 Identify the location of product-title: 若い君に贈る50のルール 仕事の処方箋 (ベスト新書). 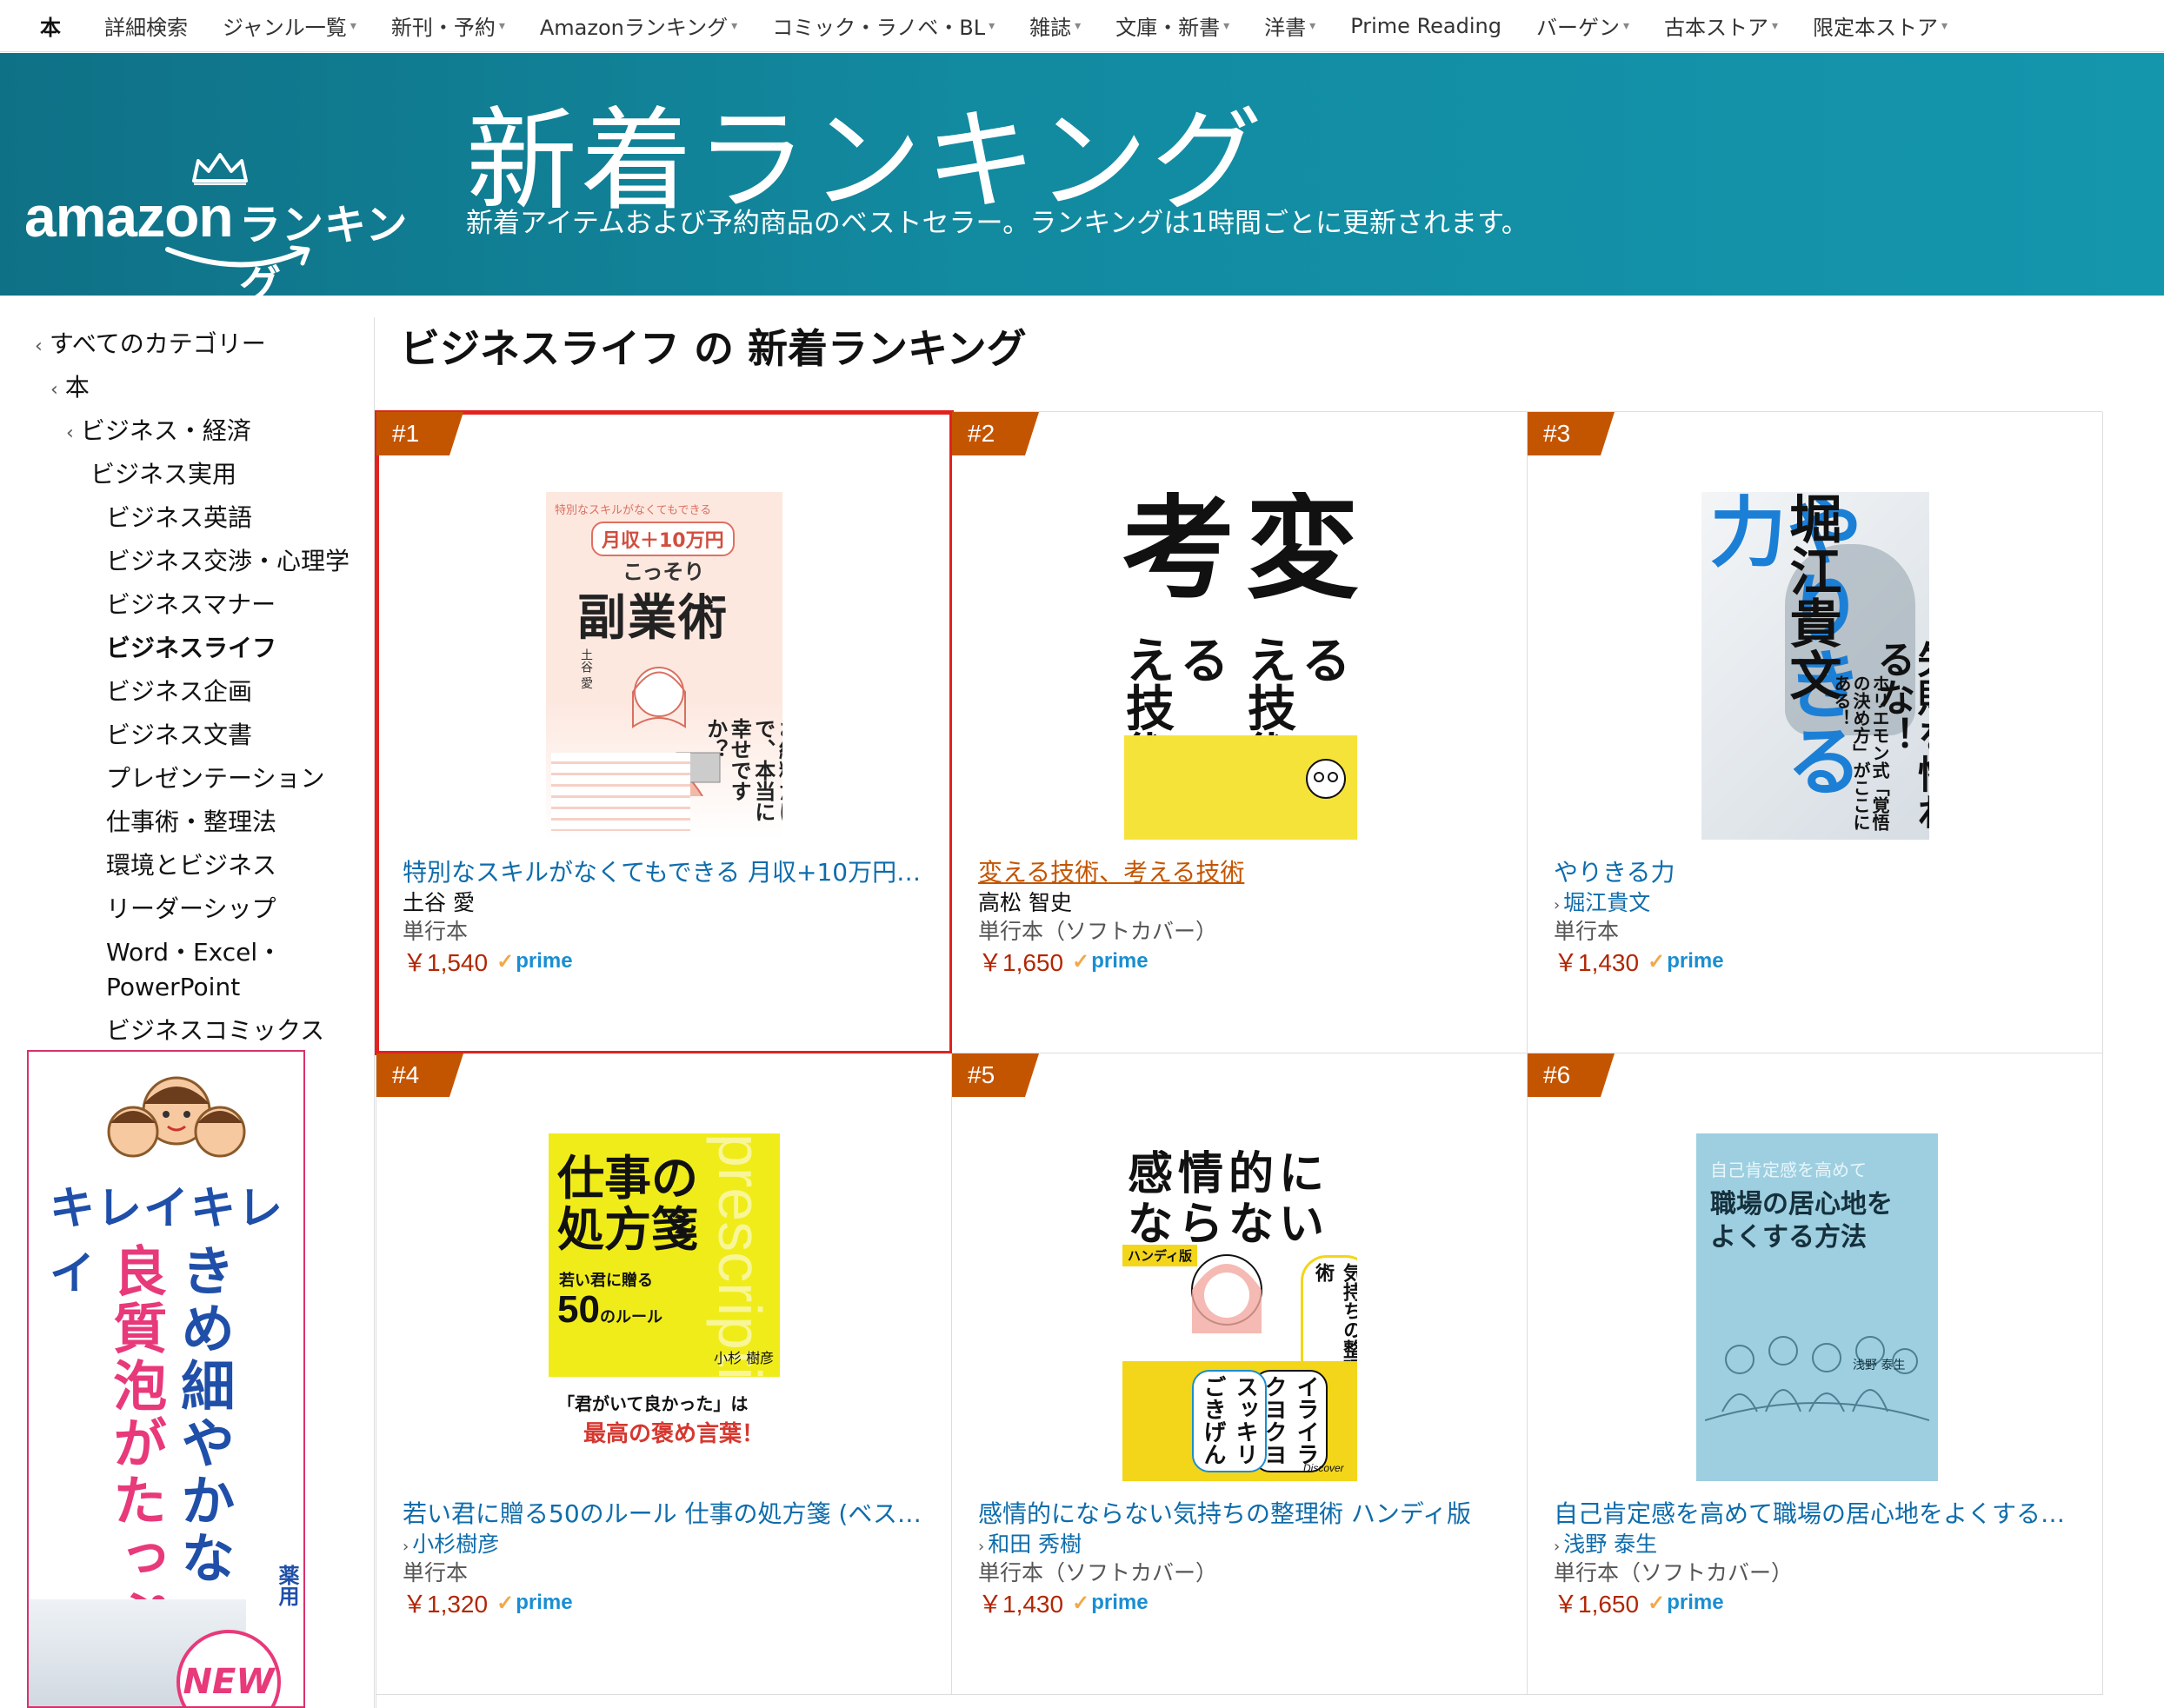
(663, 1512).